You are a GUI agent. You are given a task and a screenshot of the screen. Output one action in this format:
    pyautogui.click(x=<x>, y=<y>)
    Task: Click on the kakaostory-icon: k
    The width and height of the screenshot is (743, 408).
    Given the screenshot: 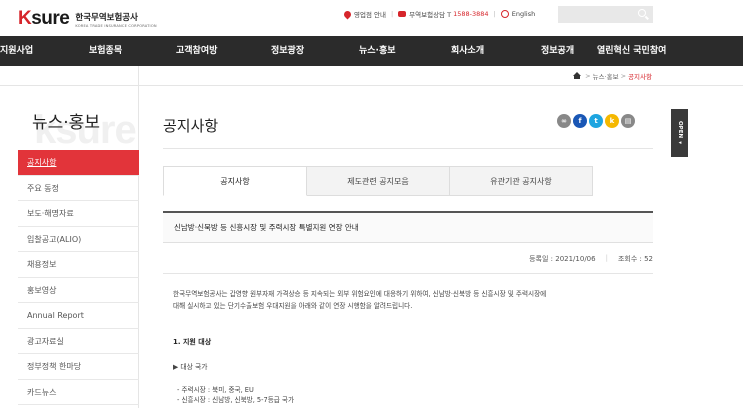 What is the action you would take?
    pyautogui.click(x=612, y=121)
    